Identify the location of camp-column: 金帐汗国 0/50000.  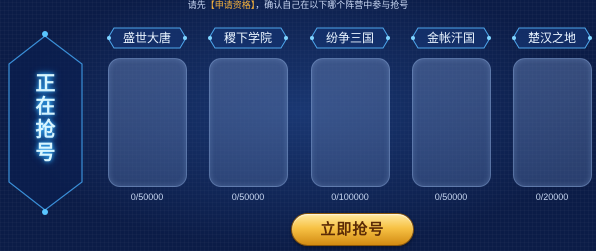
(451, 127).